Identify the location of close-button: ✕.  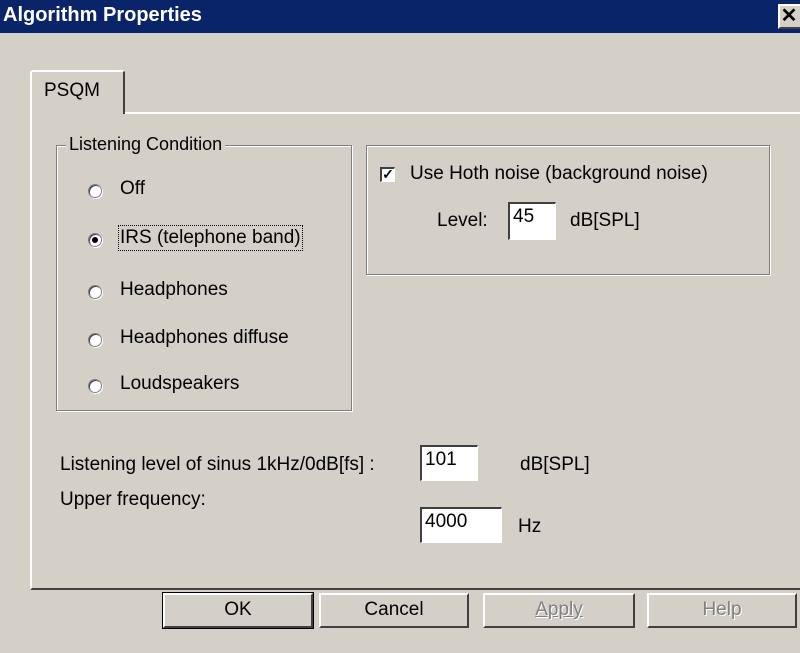
(789, 16).